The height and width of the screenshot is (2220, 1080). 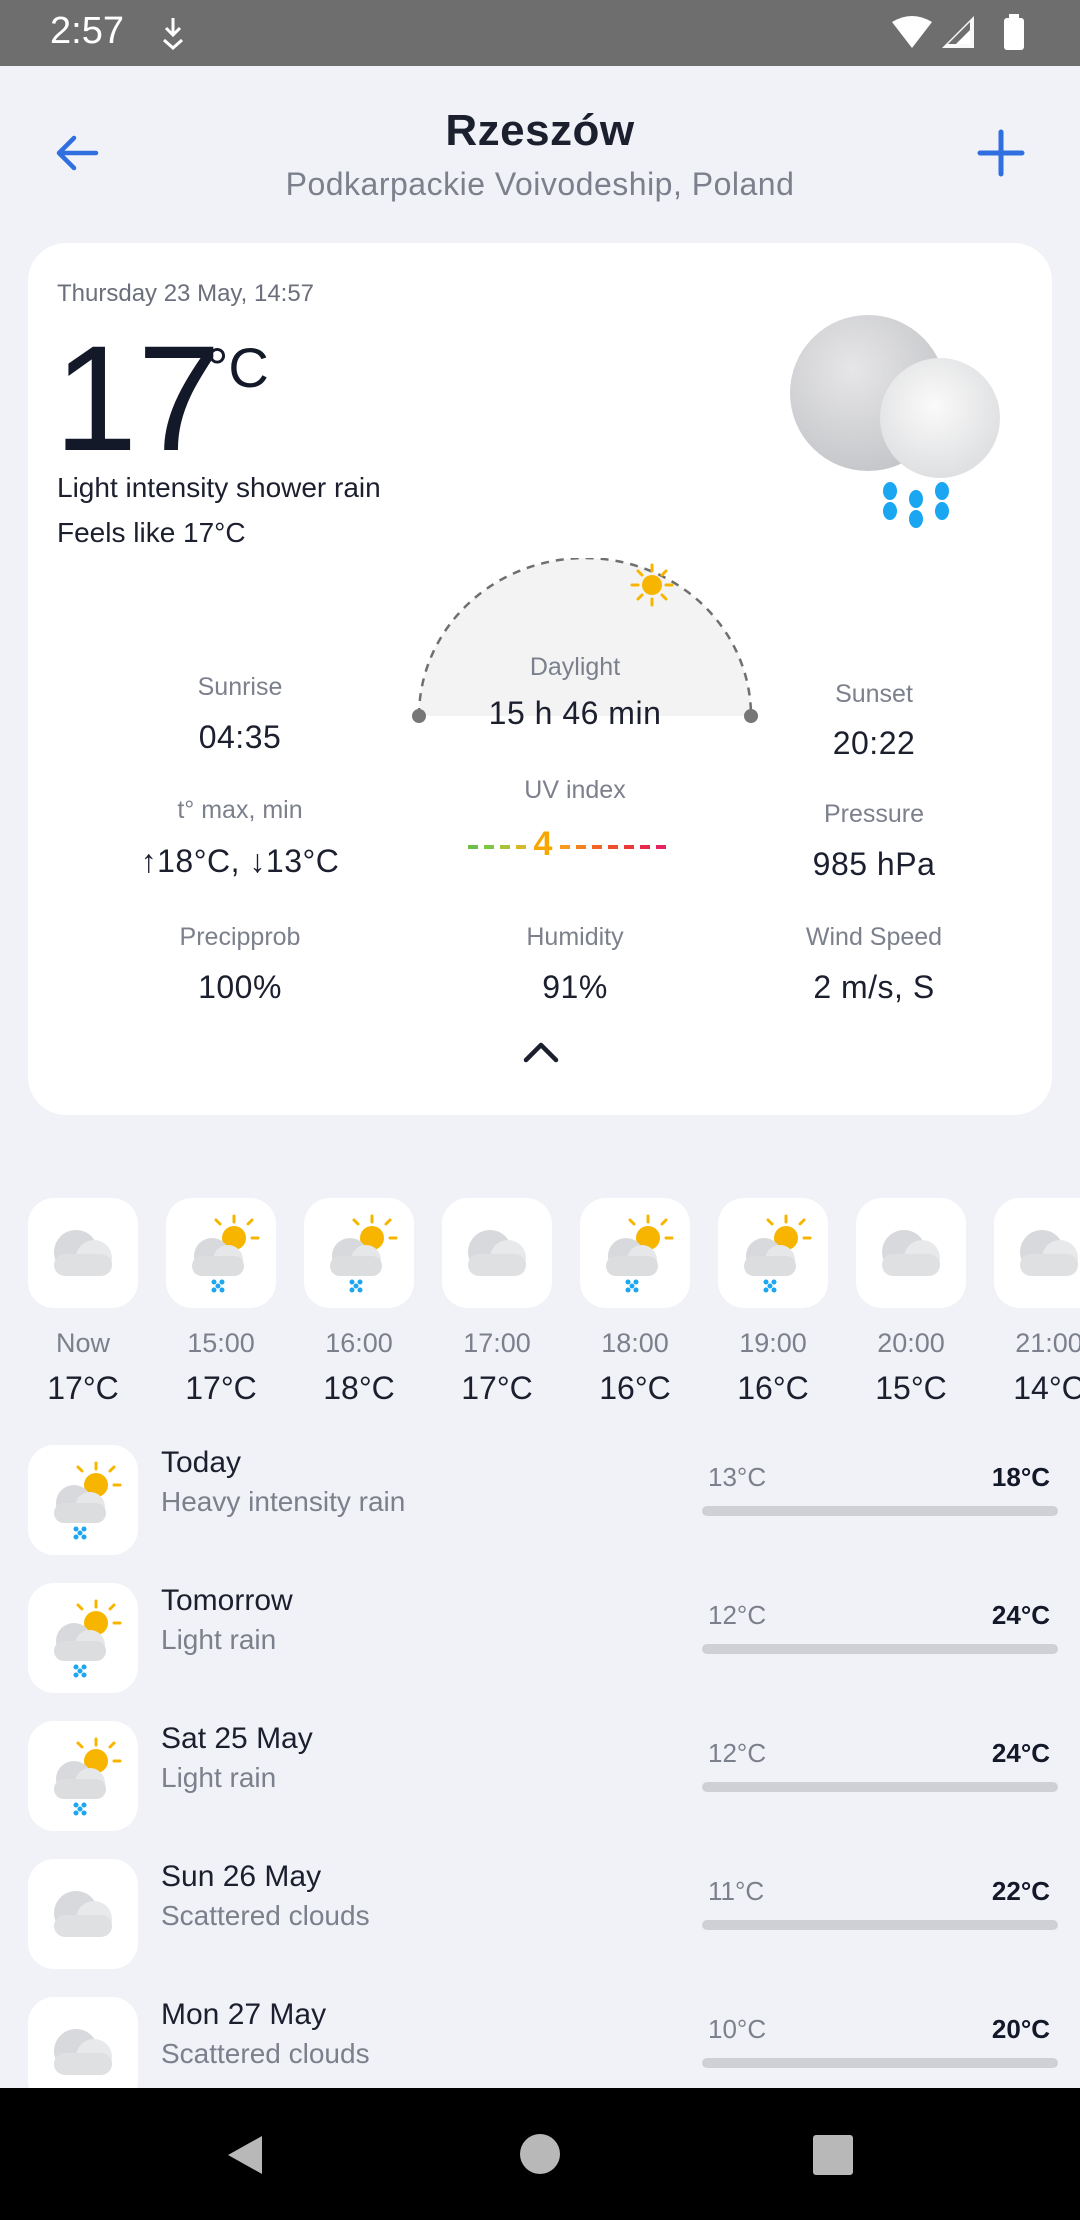 I want to click on pressure-value: 985 hPa, so click(x=874, y=864).